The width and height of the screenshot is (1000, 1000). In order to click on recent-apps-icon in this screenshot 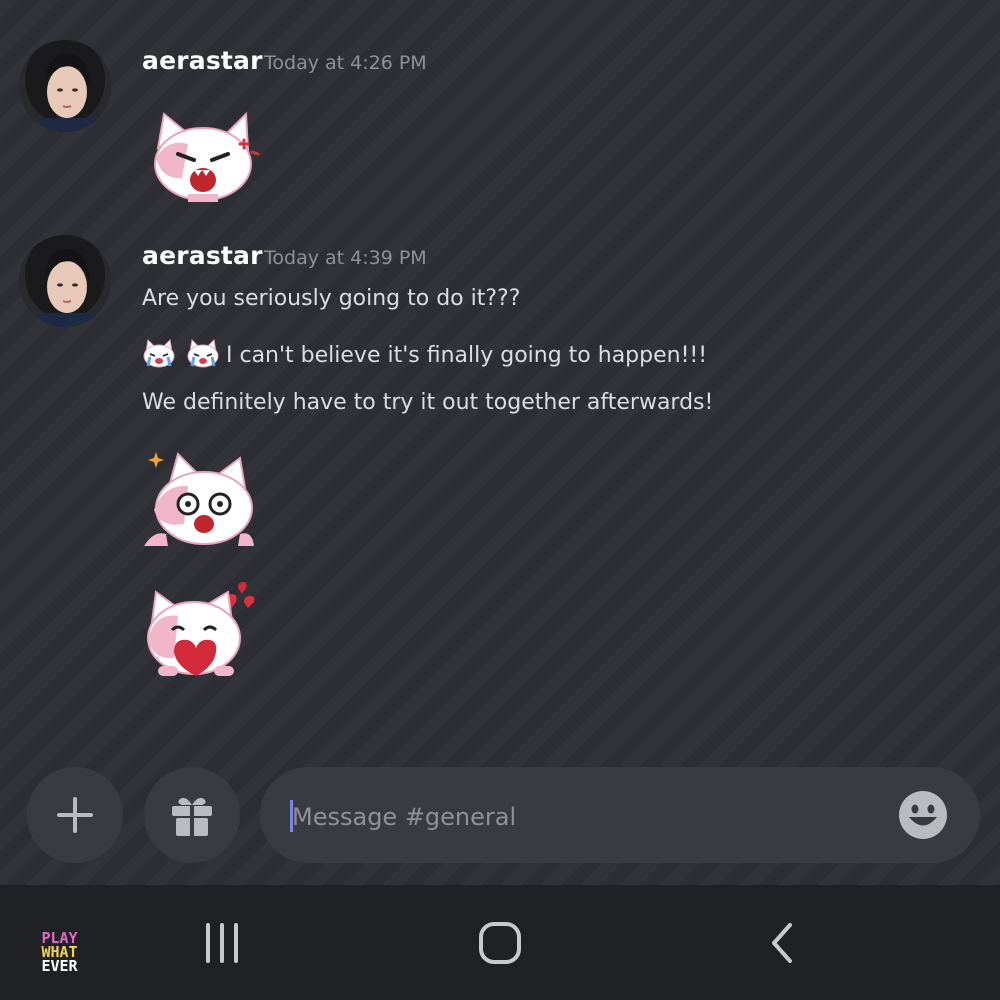, I will do `click(222, 943)`.